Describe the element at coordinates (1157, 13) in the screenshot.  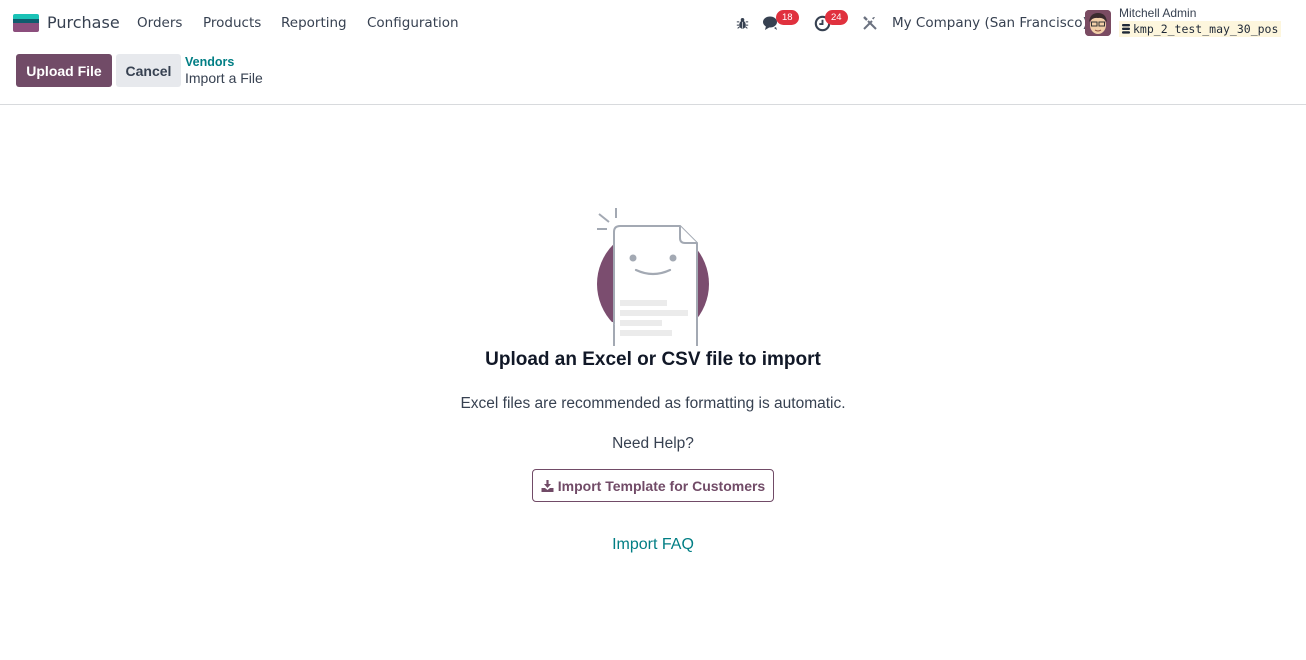
I see `user-name: Mitchell Admin` at that location.